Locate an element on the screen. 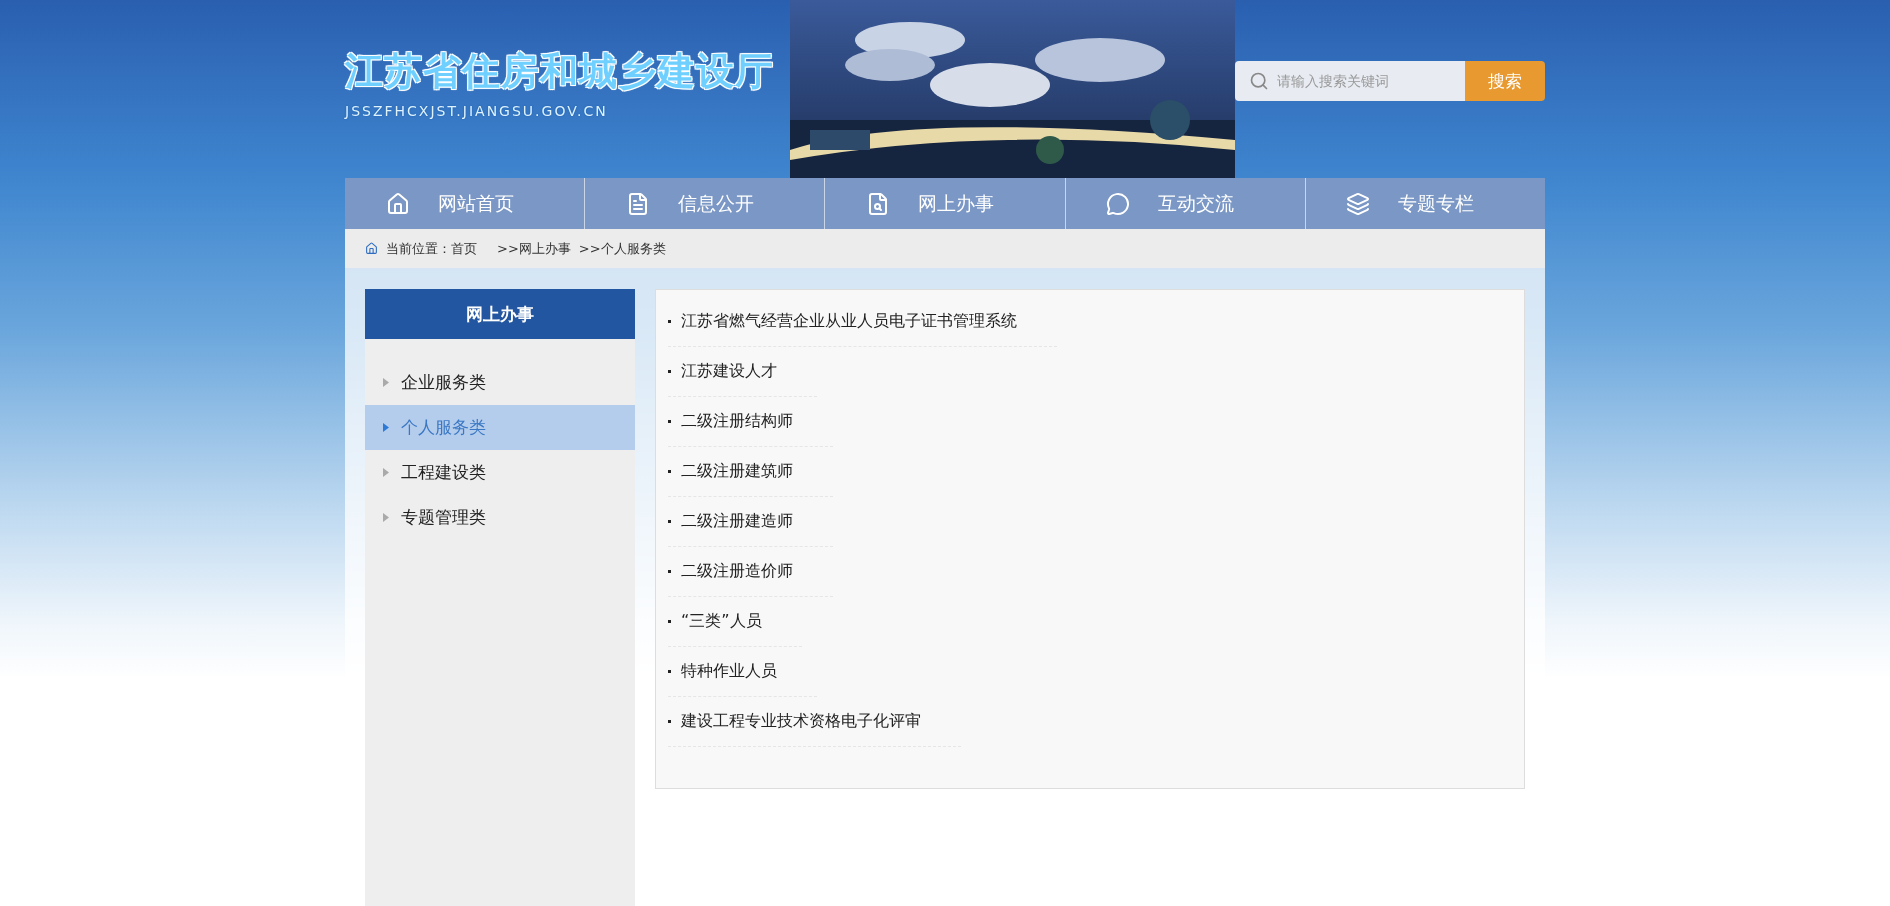 The width and height of the screenshot is (1890, 906). breadcrumb-link: >>网上办事 is located at coordinates (534, 248).